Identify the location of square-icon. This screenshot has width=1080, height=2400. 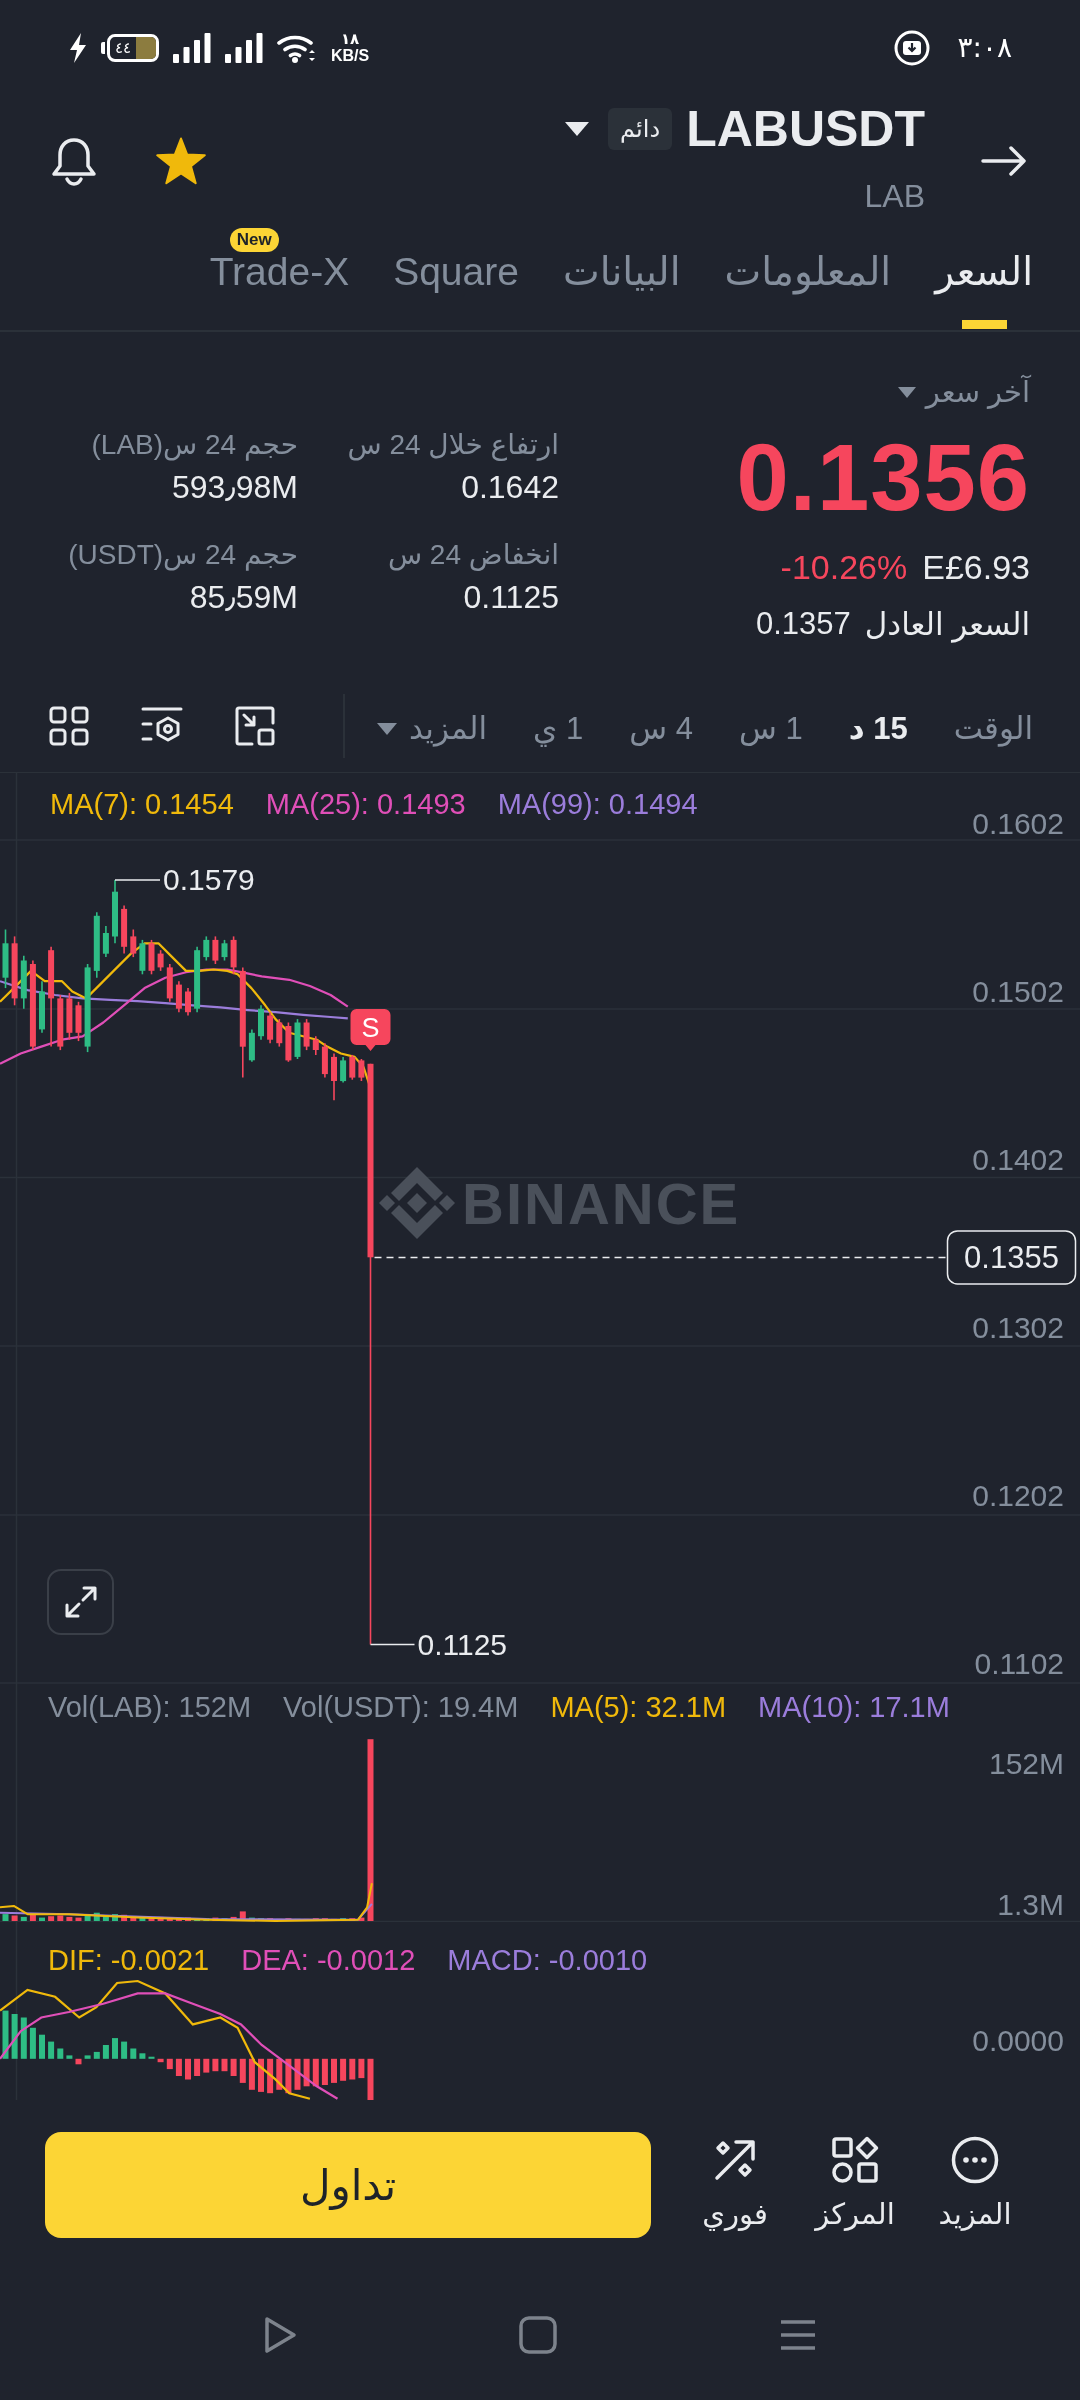
(538, 2335).